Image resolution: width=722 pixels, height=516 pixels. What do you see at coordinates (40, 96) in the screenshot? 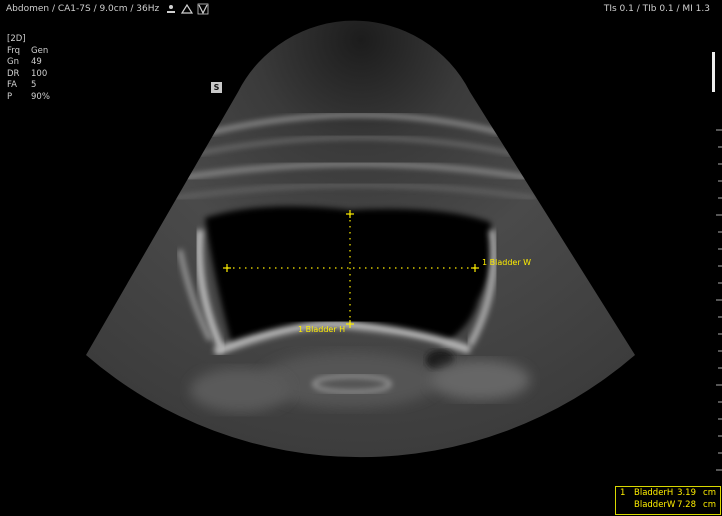
I see `param-value: 90%` at bounding box center [40, 96].